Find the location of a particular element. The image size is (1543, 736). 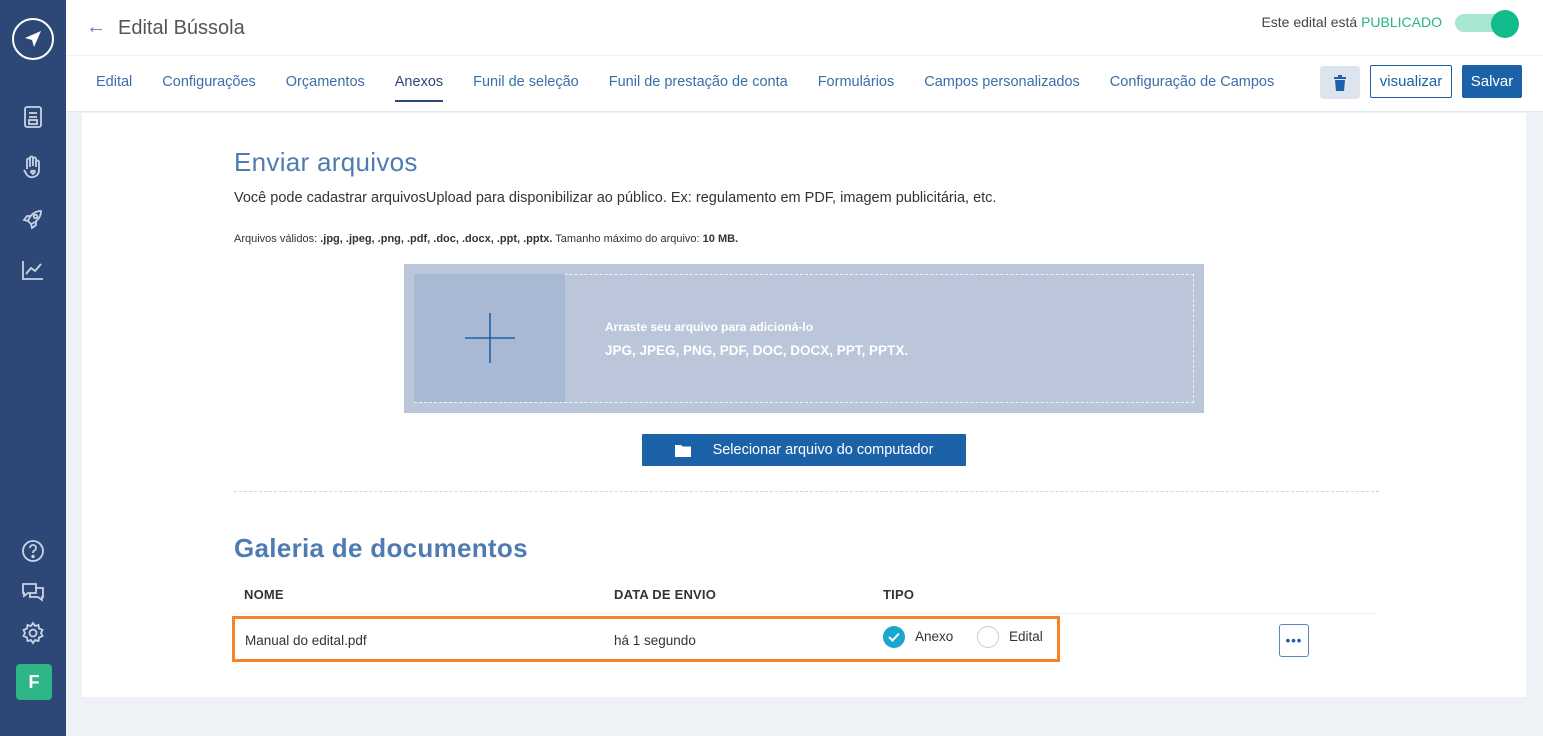

column-header-name: NOME is located at coordinates (264, 594).